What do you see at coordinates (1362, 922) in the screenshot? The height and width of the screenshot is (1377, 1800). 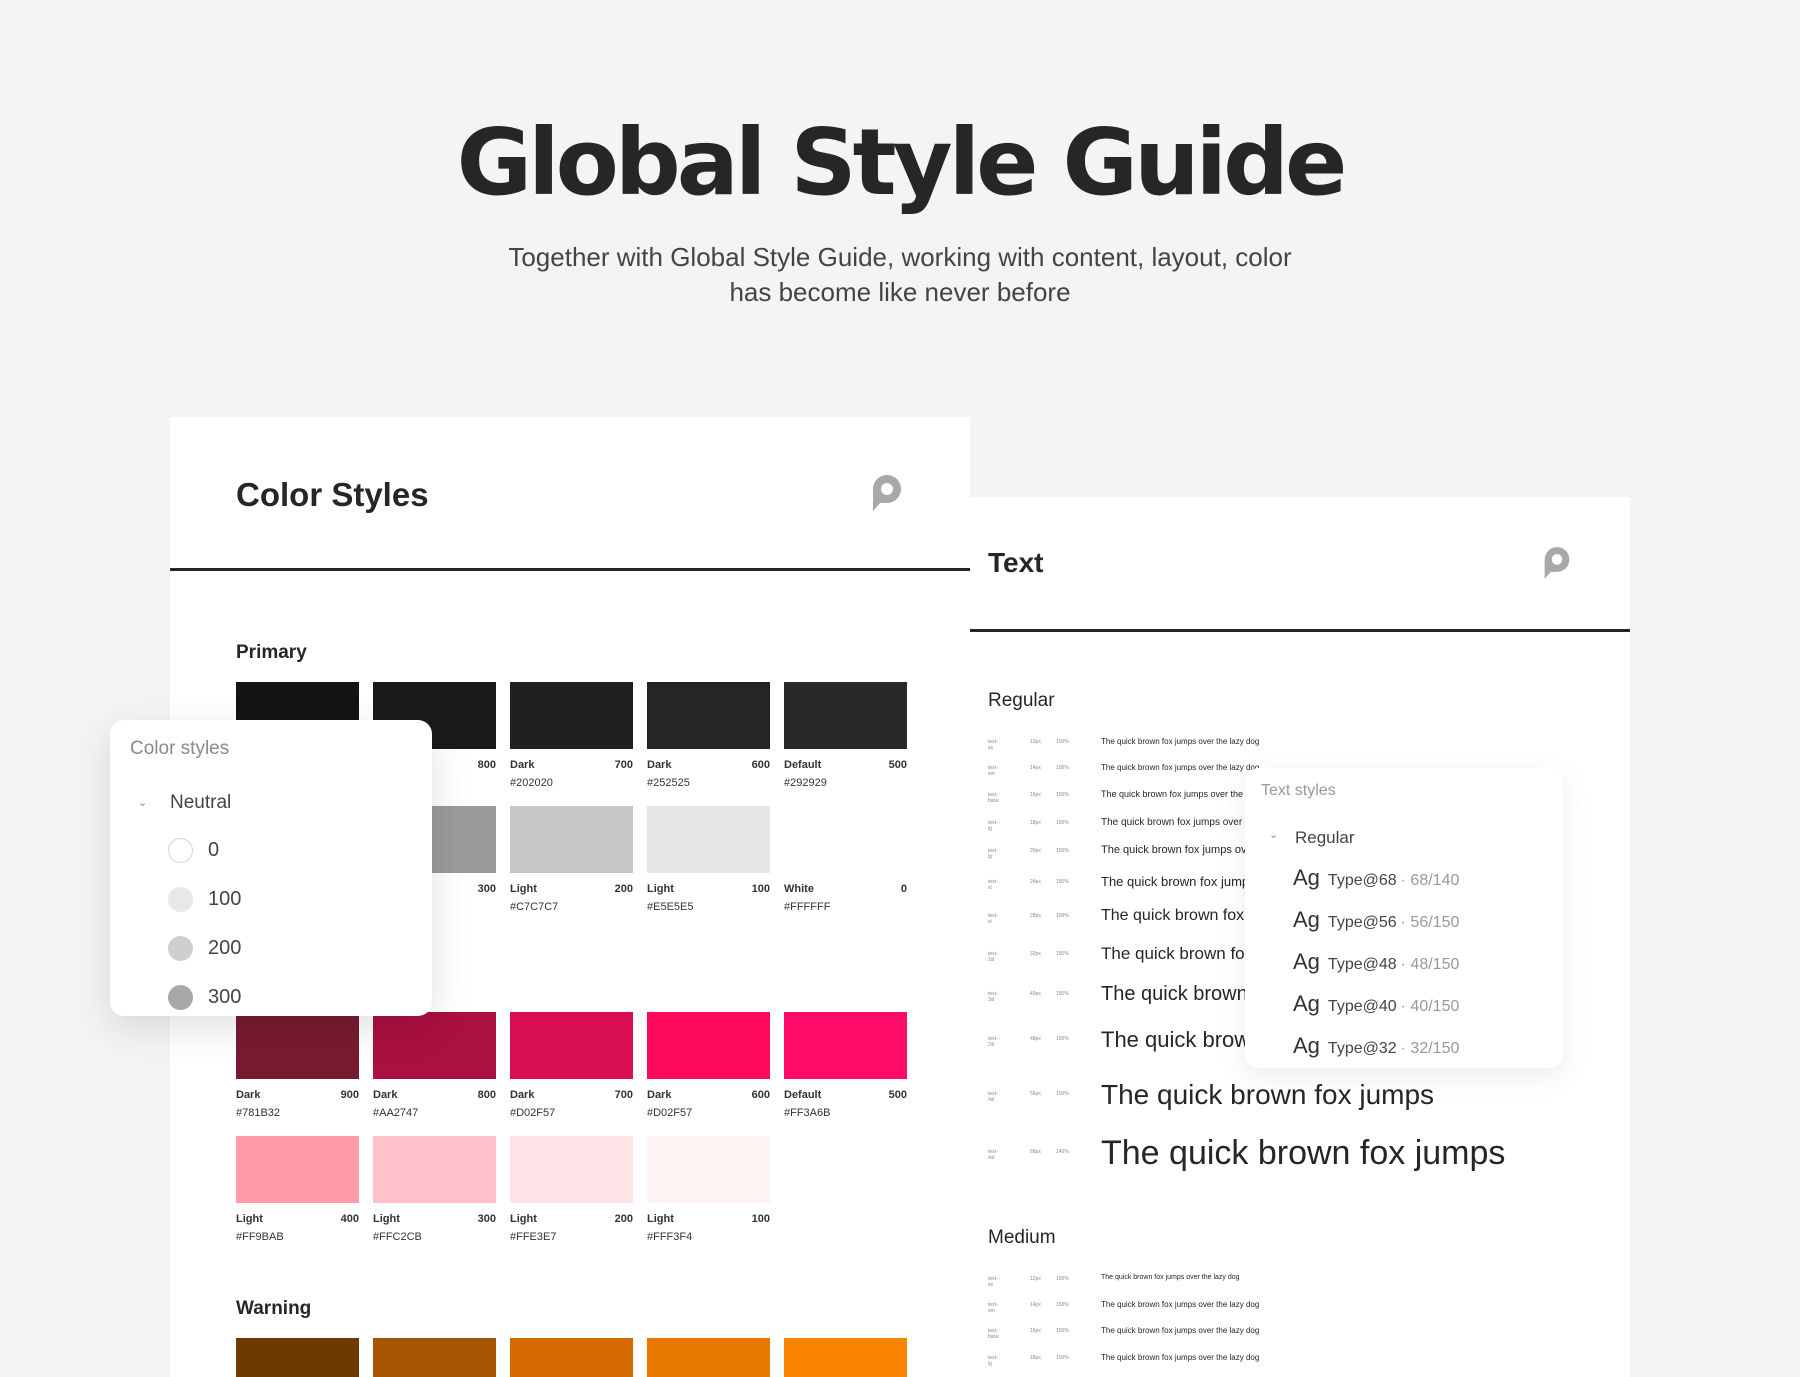 I see `text-style-name: Type@56` at bounding box center [1362, 922].